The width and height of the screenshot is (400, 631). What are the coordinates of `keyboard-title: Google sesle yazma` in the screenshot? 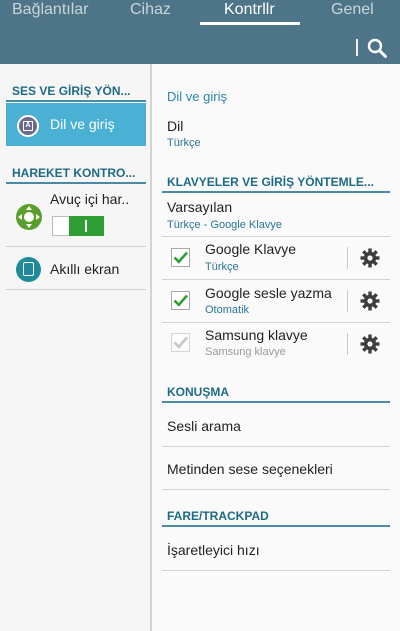 It's located at (268, 293).